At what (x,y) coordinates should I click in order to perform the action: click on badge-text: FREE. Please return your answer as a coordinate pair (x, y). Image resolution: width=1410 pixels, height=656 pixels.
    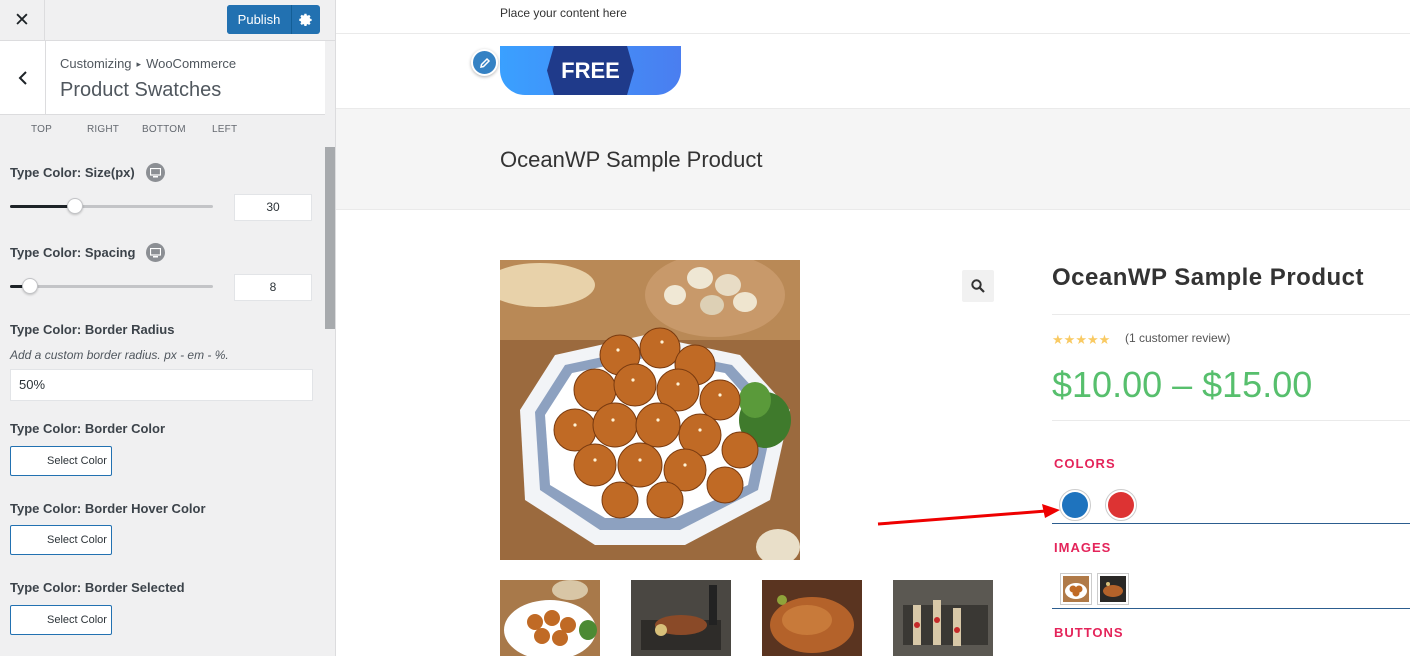
    Looking at the image, I should click on (590, 70).